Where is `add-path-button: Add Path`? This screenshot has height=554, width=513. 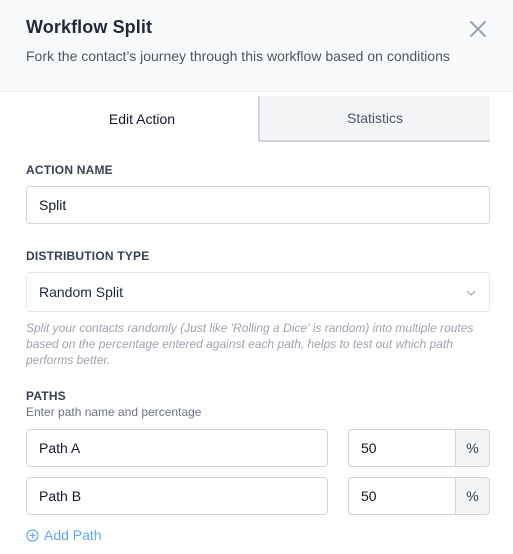 add-path-button: Add Path is located at coordinates (64, 535).